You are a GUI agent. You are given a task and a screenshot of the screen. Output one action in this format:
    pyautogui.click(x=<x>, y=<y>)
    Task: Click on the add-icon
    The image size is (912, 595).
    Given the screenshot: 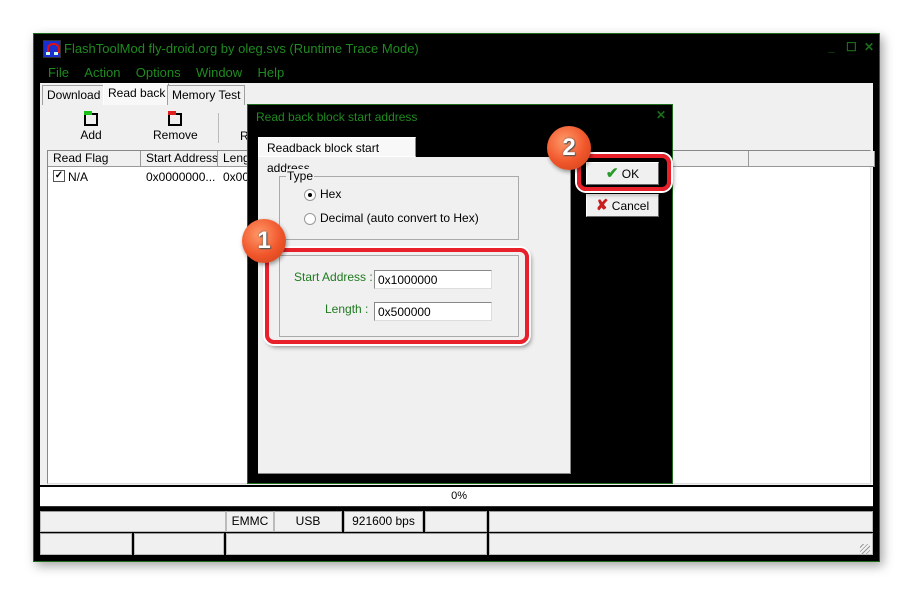 What is the action you would take?
    pyautogui.click(x=91, y=118)
    